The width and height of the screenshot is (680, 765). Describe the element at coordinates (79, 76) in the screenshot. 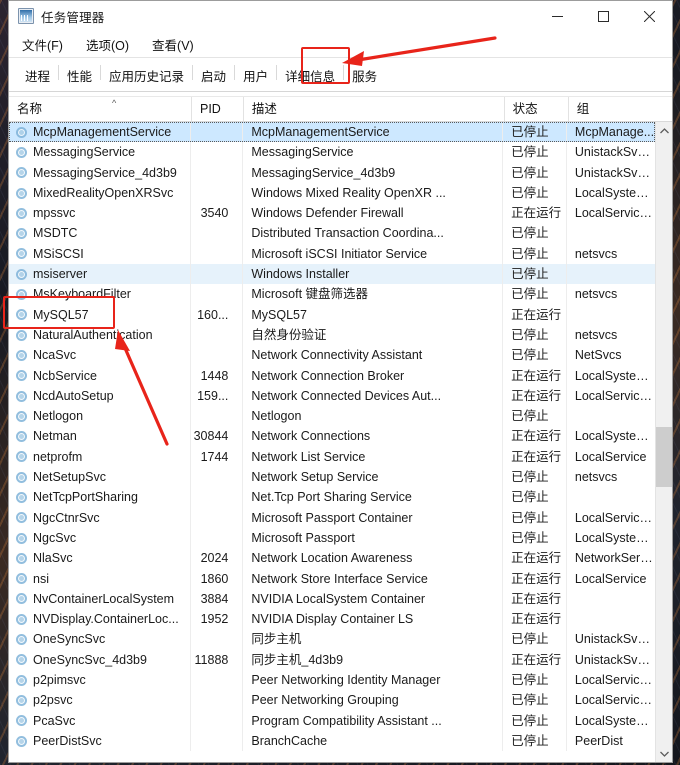

I see `tab-performance: 性能` at that location.